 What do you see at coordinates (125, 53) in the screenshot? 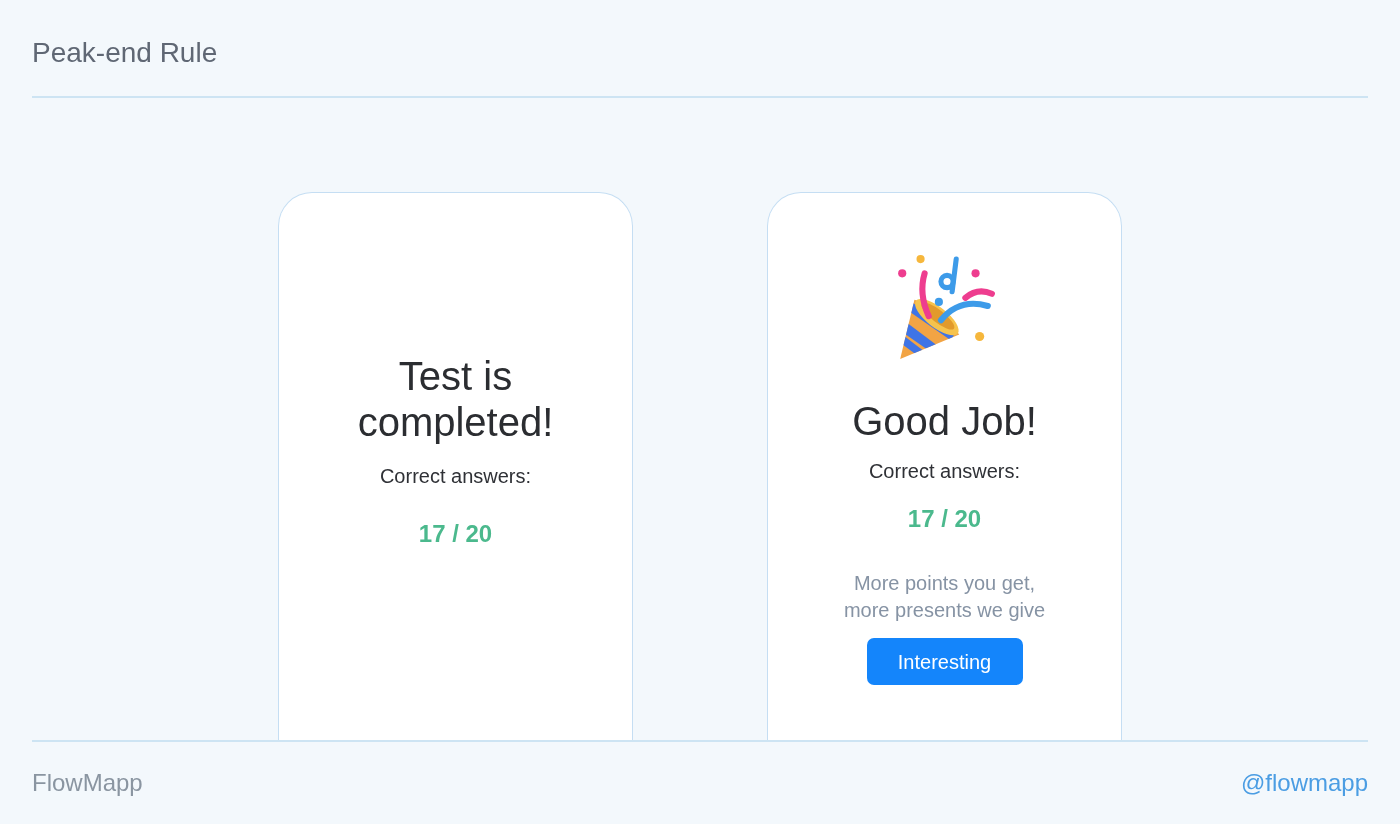
I see `page-title: Peak-end Rule` at bounding box center [125, 53].